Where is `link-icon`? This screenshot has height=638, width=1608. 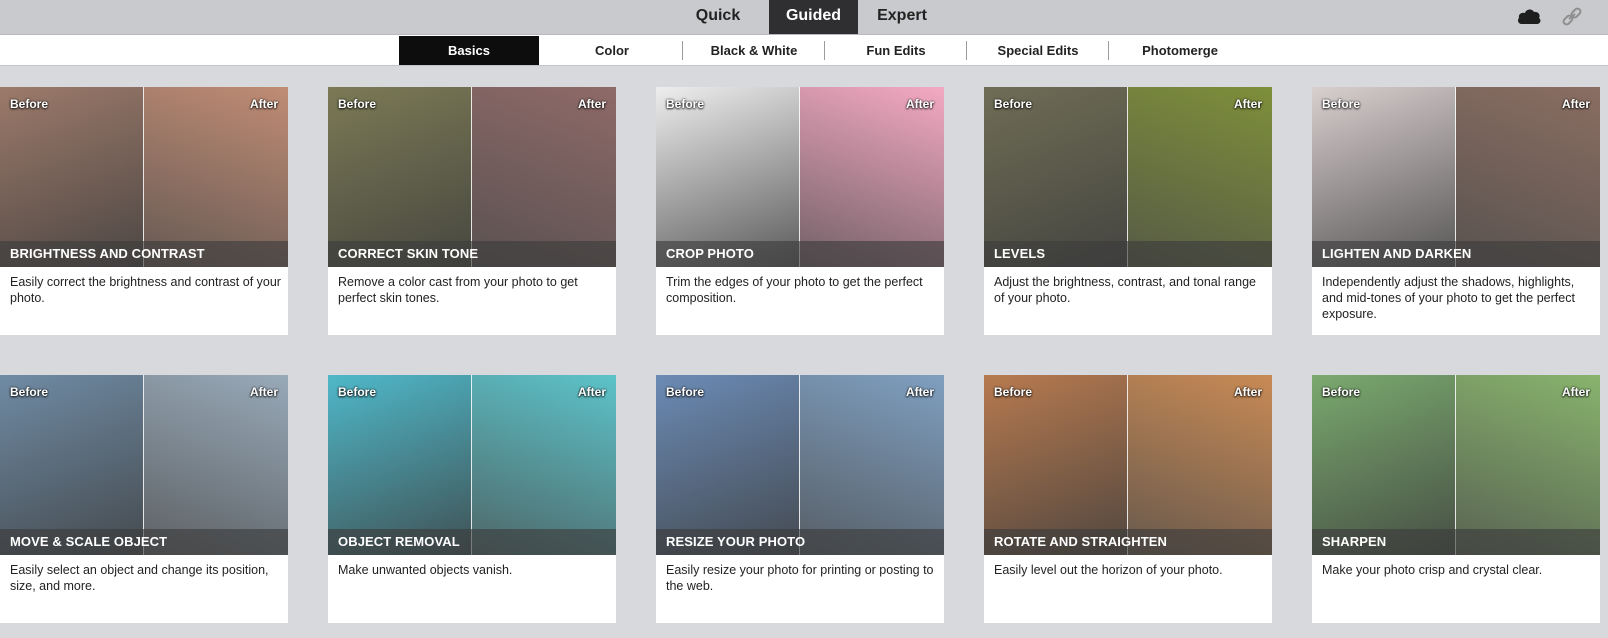 link-icon is located at coordinates (1572, 17).